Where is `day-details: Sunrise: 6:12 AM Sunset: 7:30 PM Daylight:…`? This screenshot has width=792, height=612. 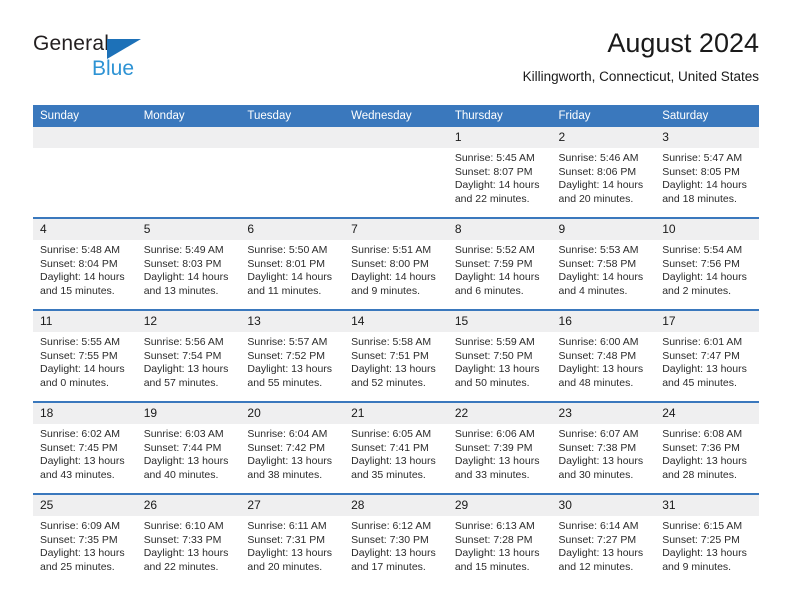 day-details: Sunrise: 6:12 AM Sunset: 7:30 PM Daylight:… is located at coordinates (396, 545).